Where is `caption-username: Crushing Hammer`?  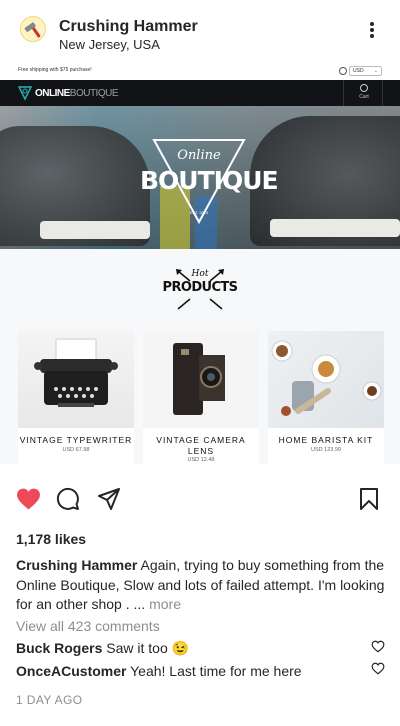
caption-username: Crushing Hammer is located at coordinates (76, 565).